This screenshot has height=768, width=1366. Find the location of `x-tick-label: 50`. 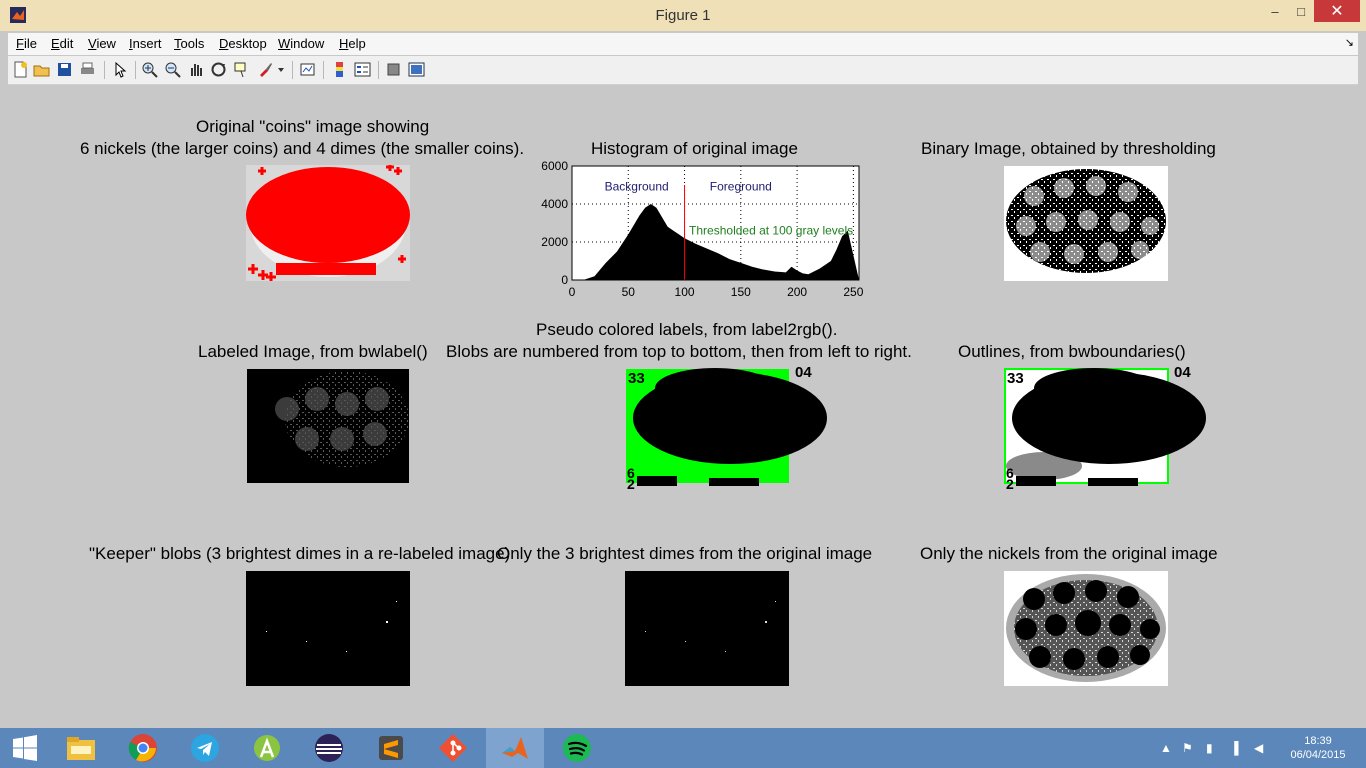

x-tick-label: 50 is located at coordinates (629, 292).